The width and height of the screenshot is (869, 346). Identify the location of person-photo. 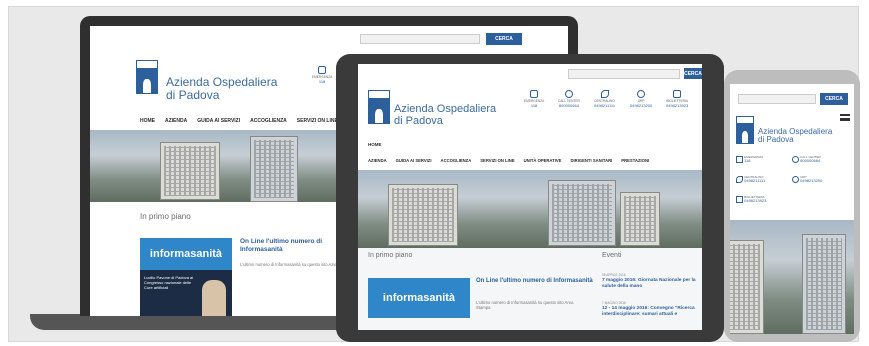
(214, 298).